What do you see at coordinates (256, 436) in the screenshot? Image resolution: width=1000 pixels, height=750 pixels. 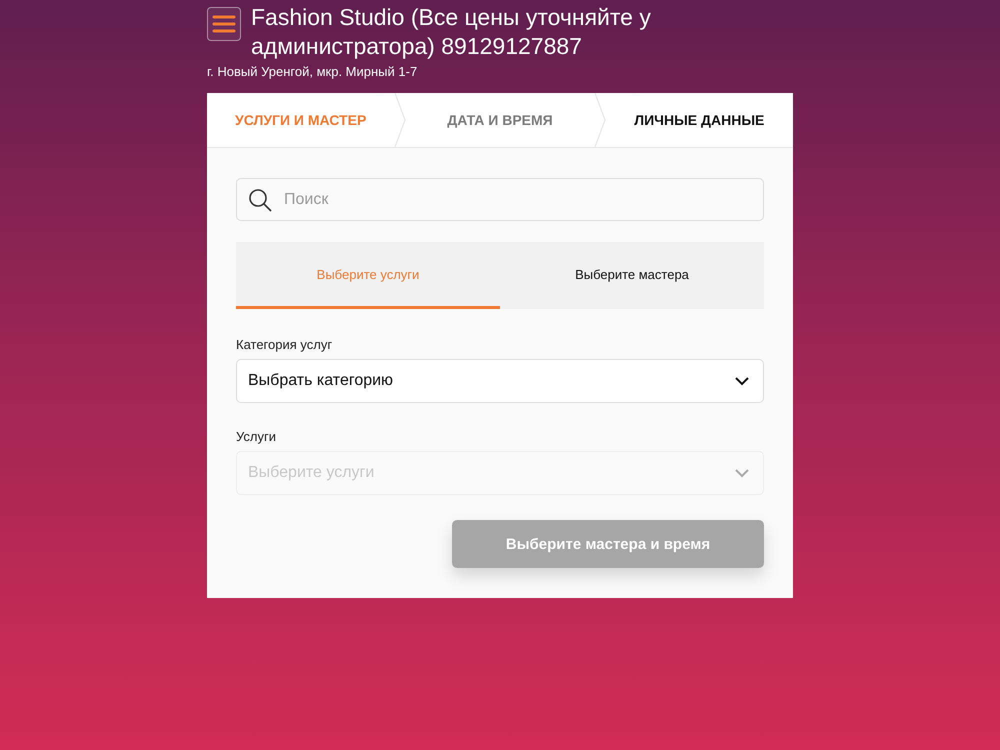 I see `field-label: Услуги` at bounding box center [256, 436].